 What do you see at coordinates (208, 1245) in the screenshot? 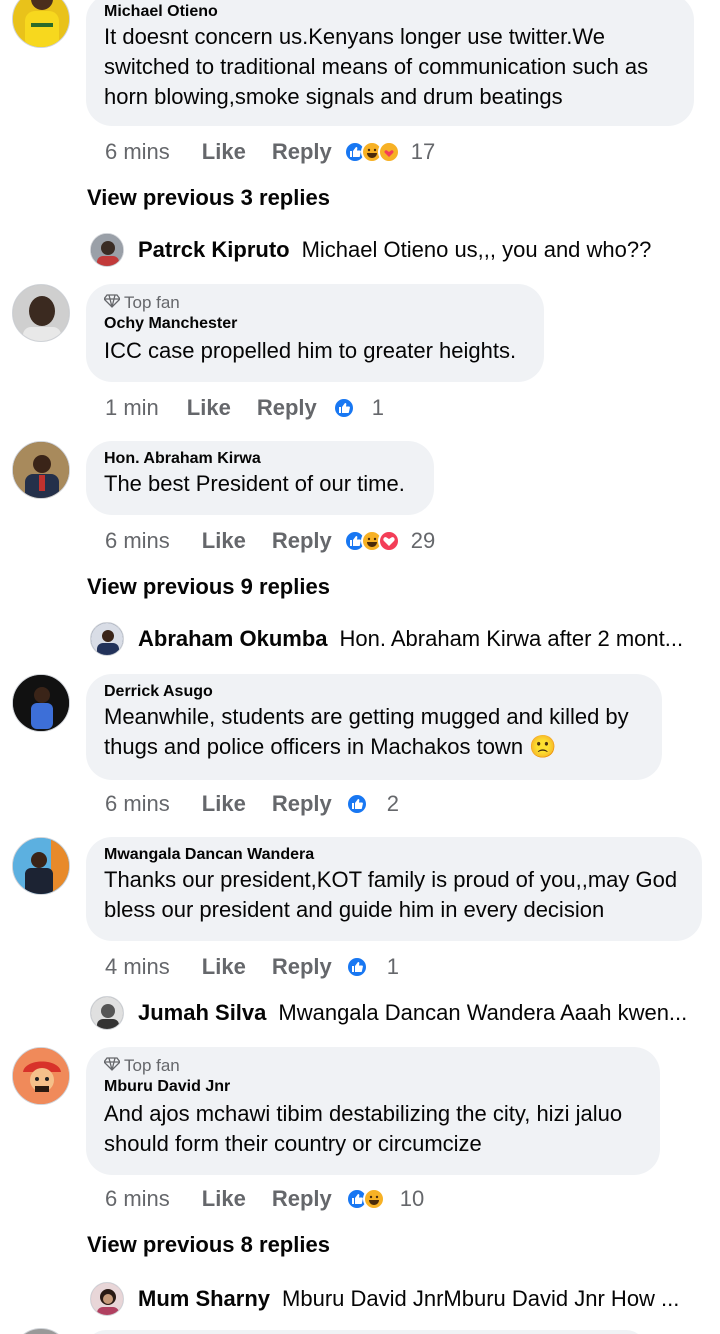
I see `view-previous-replies-link: View previous 8 replies` at bounding box center [208, 1245].